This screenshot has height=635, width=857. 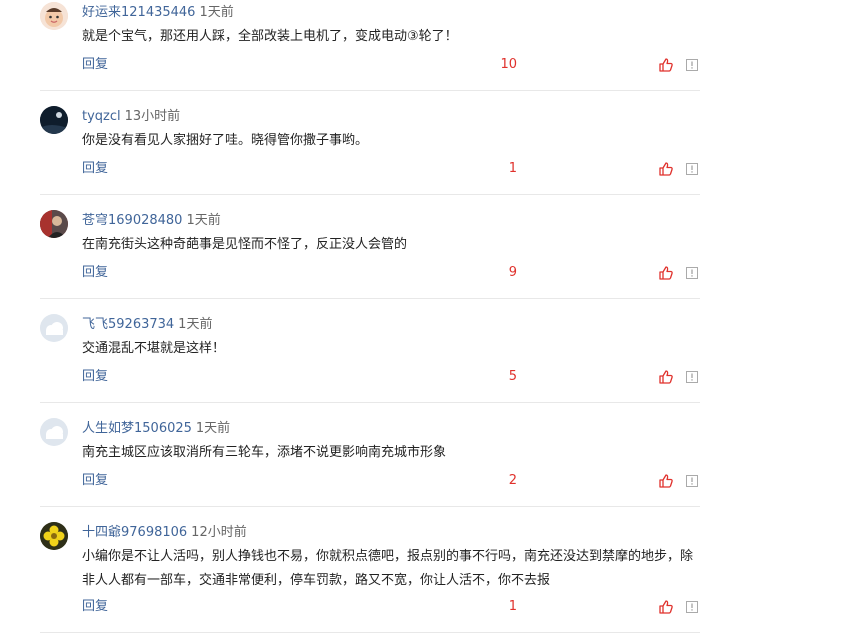 What do you see at coordinates (101, 116) in the screenshot?
I see `username-link: tyqzcl` at bounding box center [101, 116].